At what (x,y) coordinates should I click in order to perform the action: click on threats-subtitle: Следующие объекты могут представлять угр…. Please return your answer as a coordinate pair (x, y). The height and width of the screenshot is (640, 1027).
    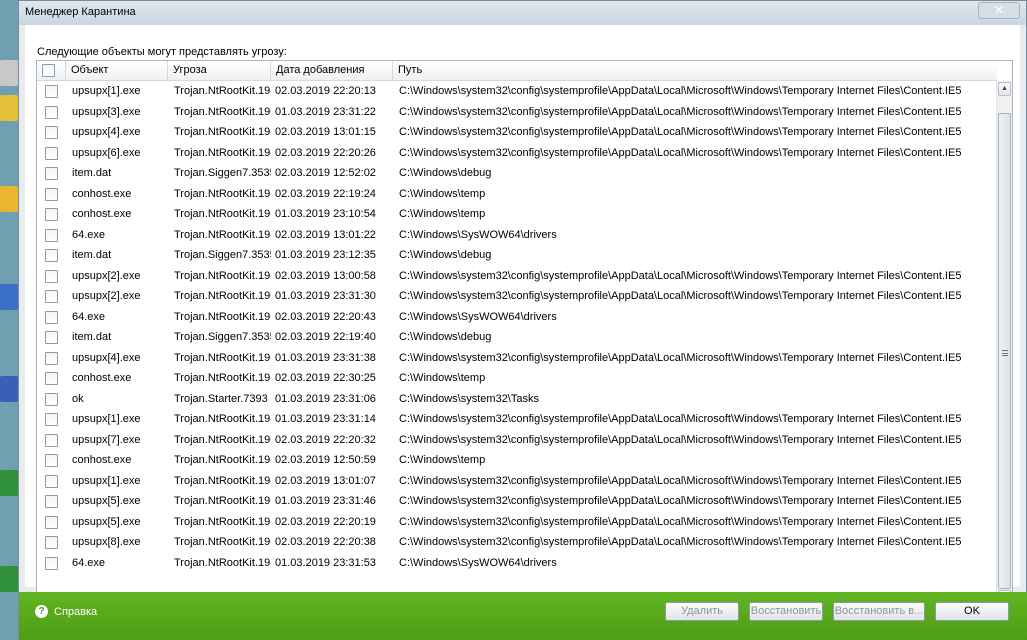
    Looking at the image, I should click on (162, 52).